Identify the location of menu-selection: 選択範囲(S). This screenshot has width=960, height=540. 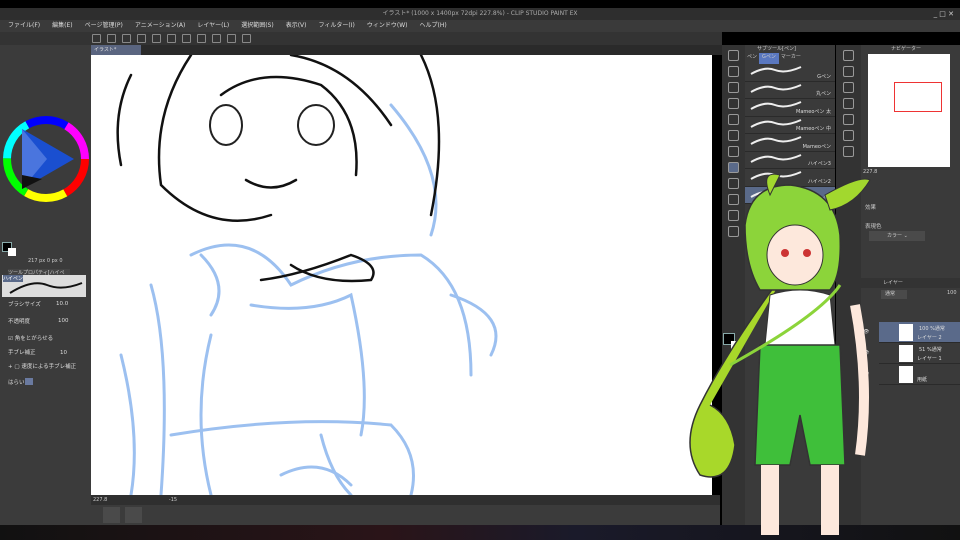
(257, 26).